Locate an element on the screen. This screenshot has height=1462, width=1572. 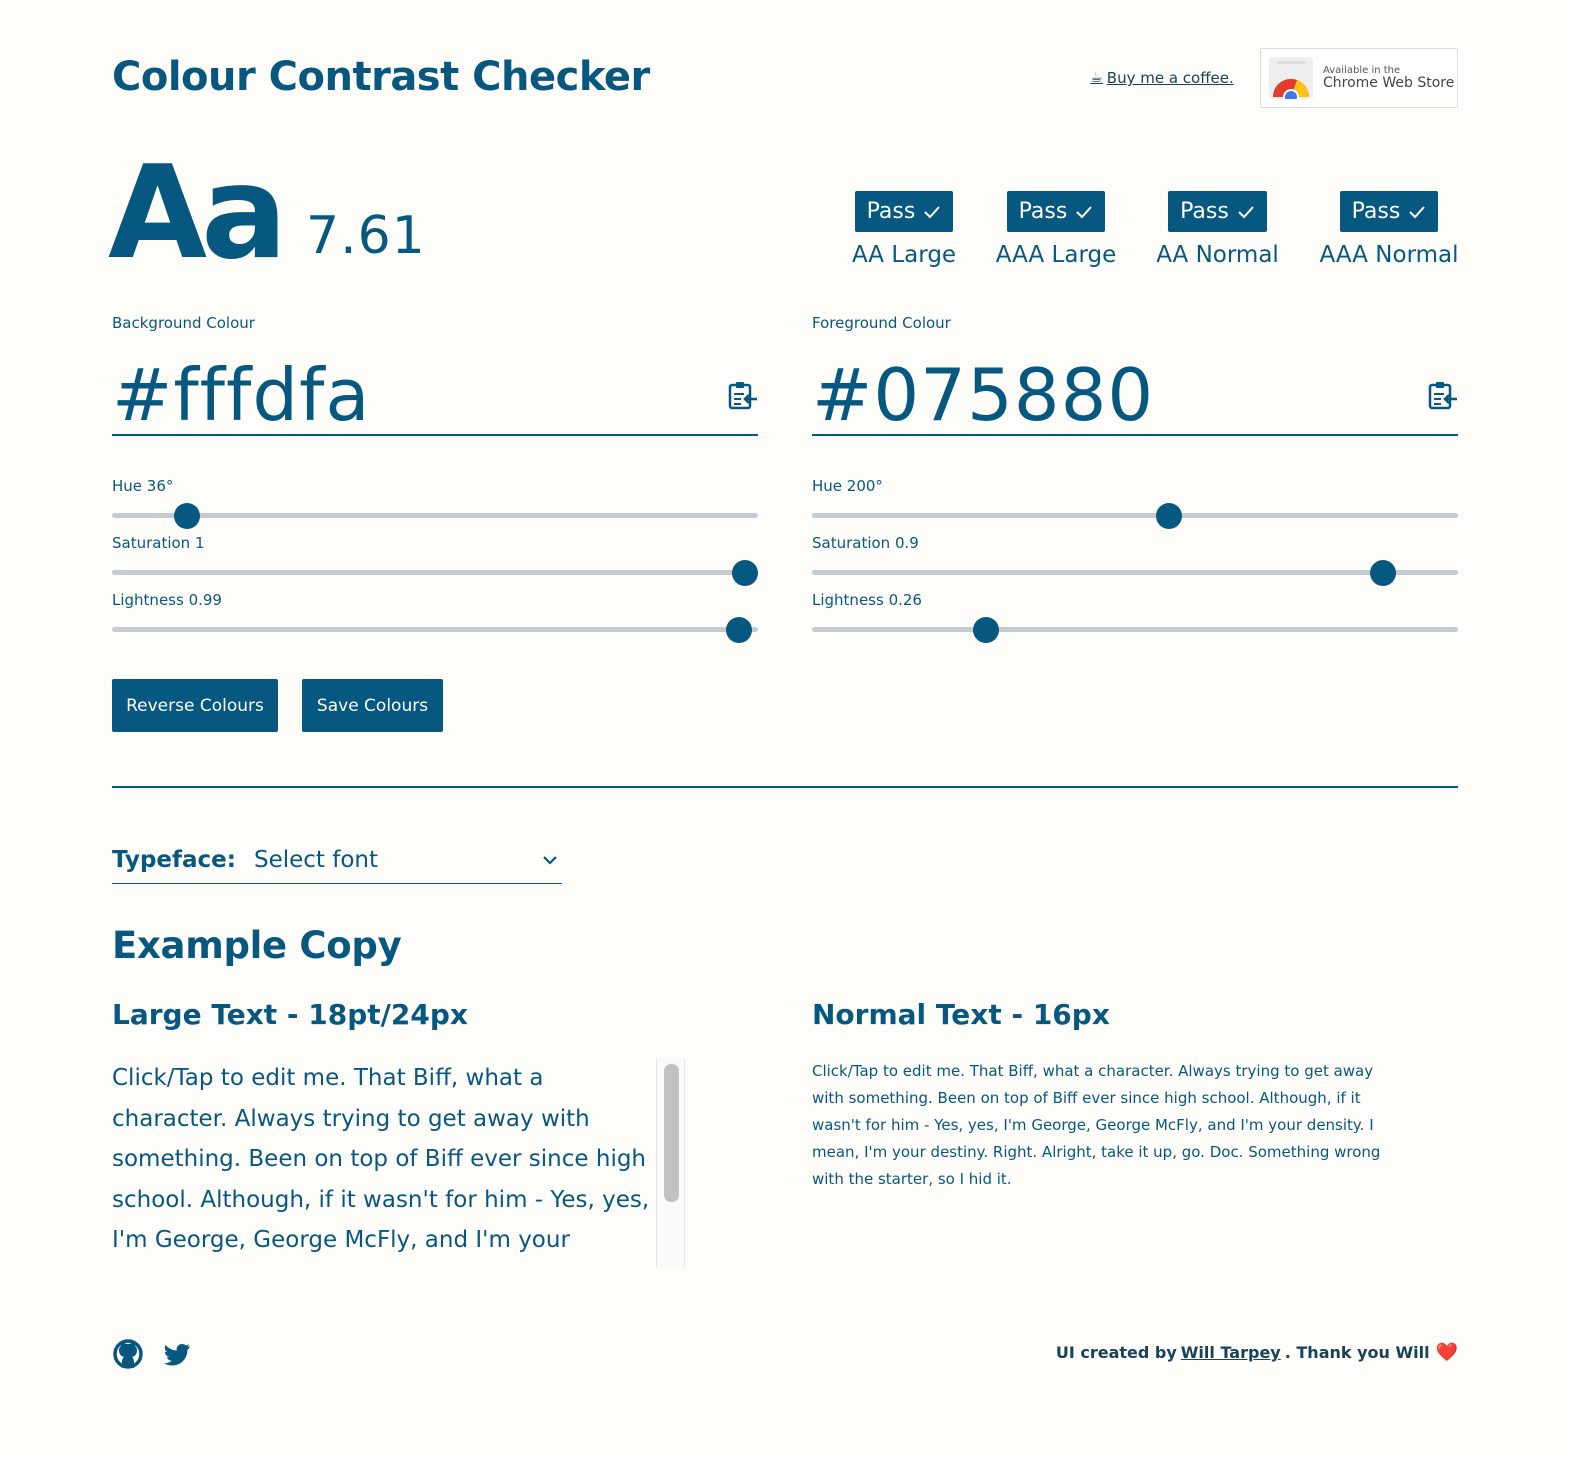
typeface-select-field: Typeface: Select font is located at coordinates (337, 860).